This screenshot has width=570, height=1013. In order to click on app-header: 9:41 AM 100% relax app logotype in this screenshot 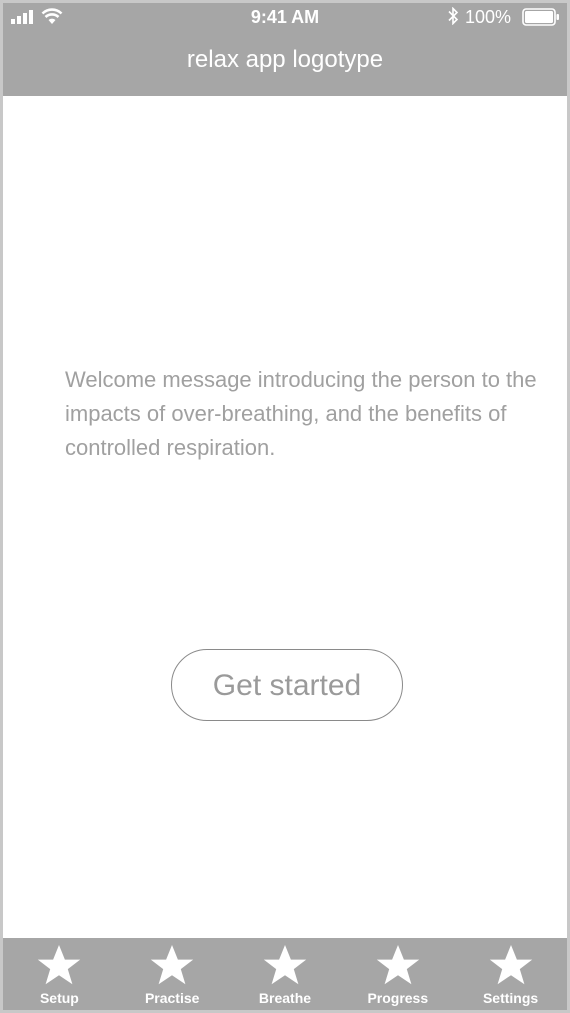, I will do `click(285, 49)`.